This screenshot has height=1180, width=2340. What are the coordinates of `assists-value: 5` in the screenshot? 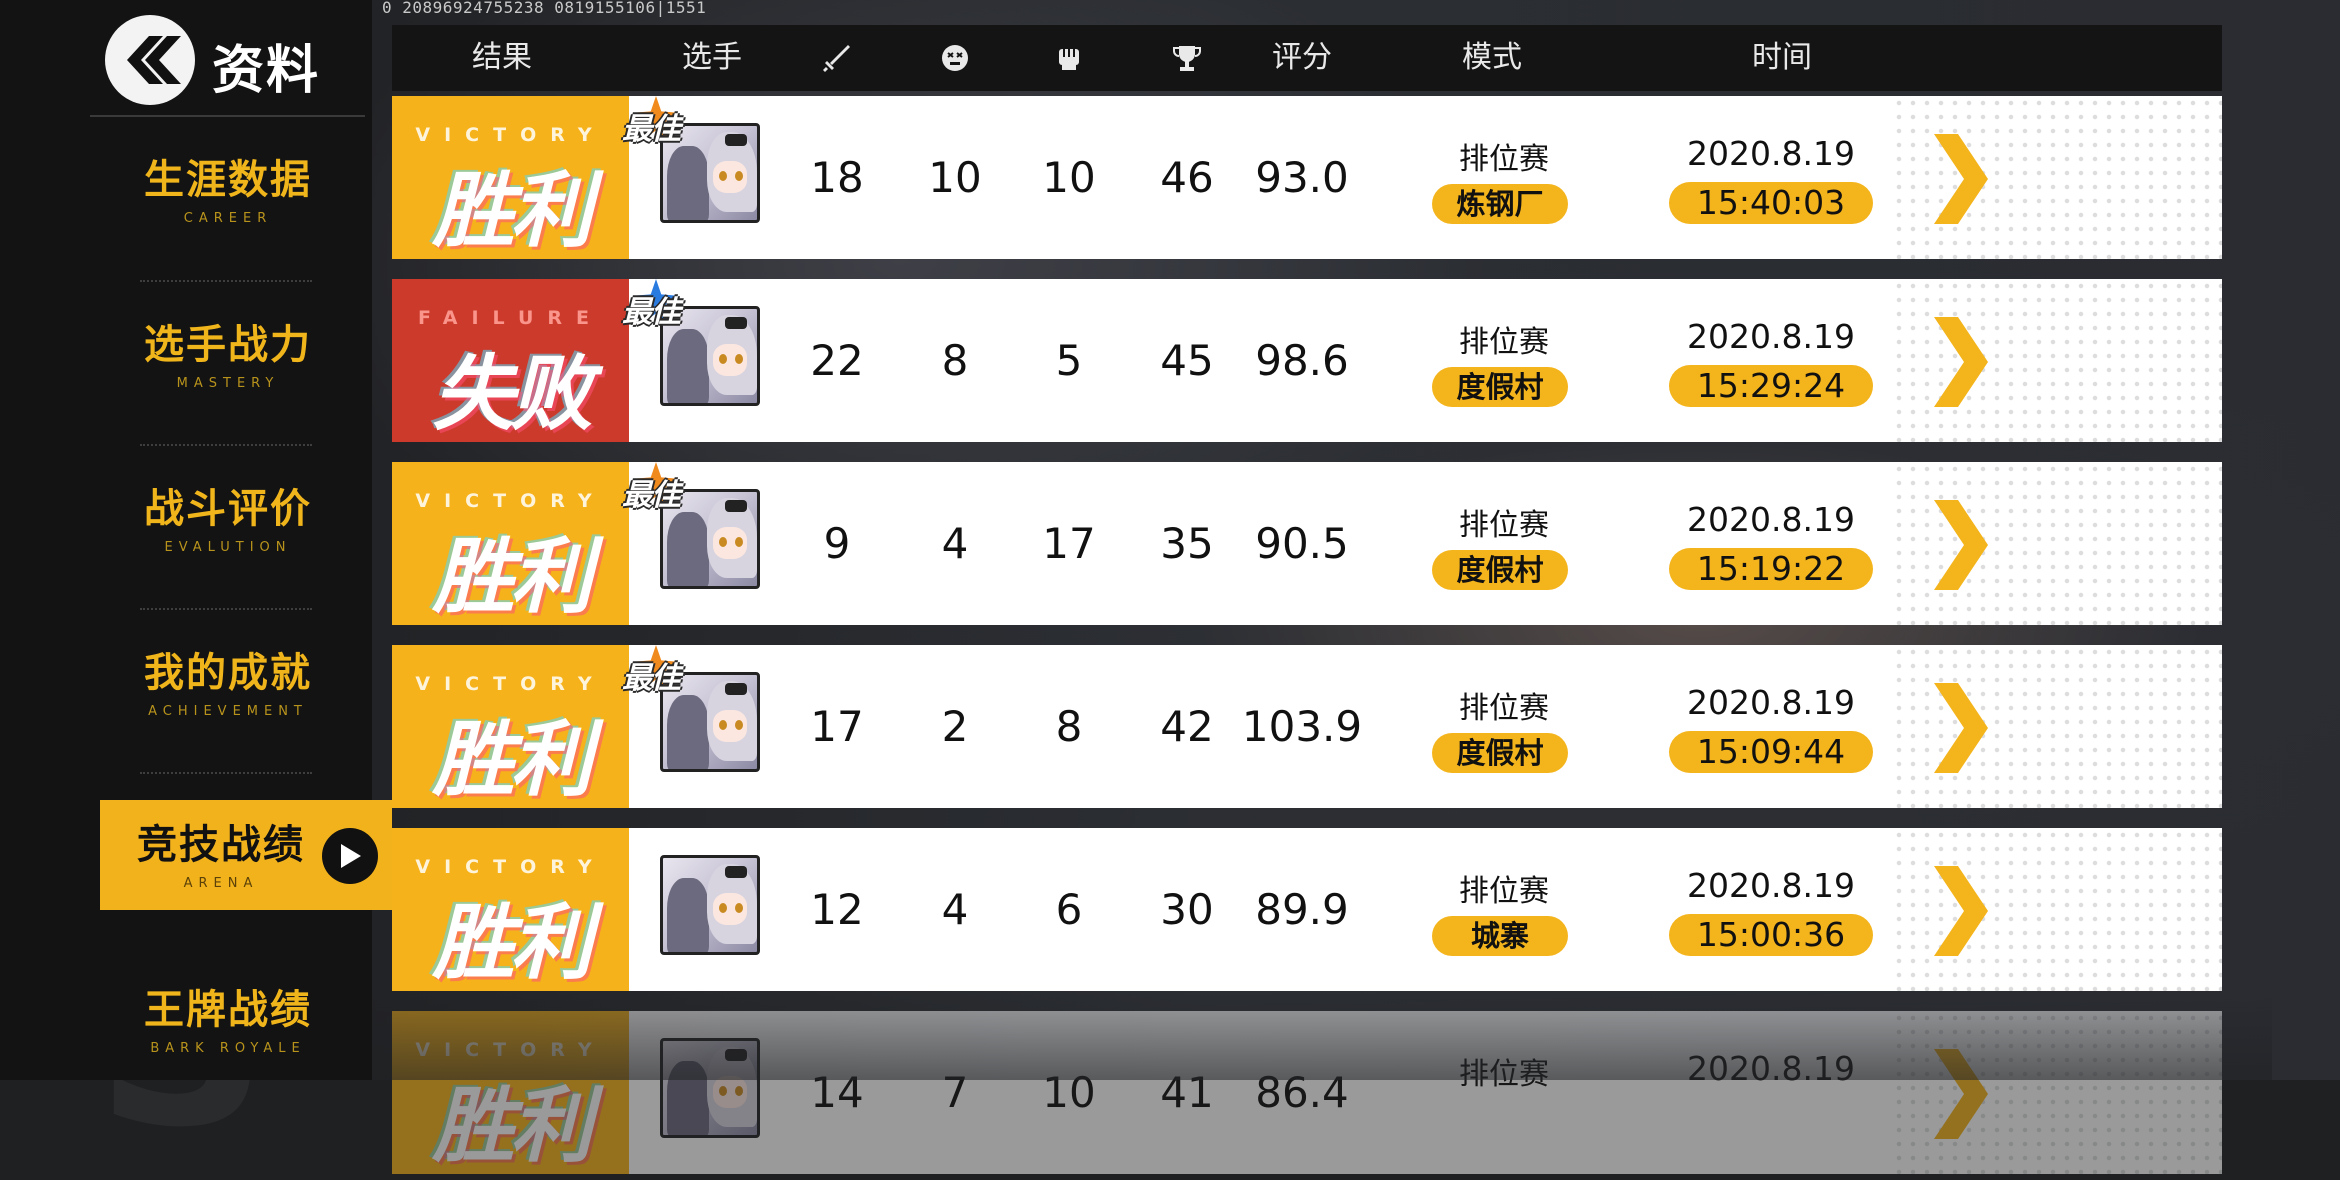 It's located at (1069, 360).